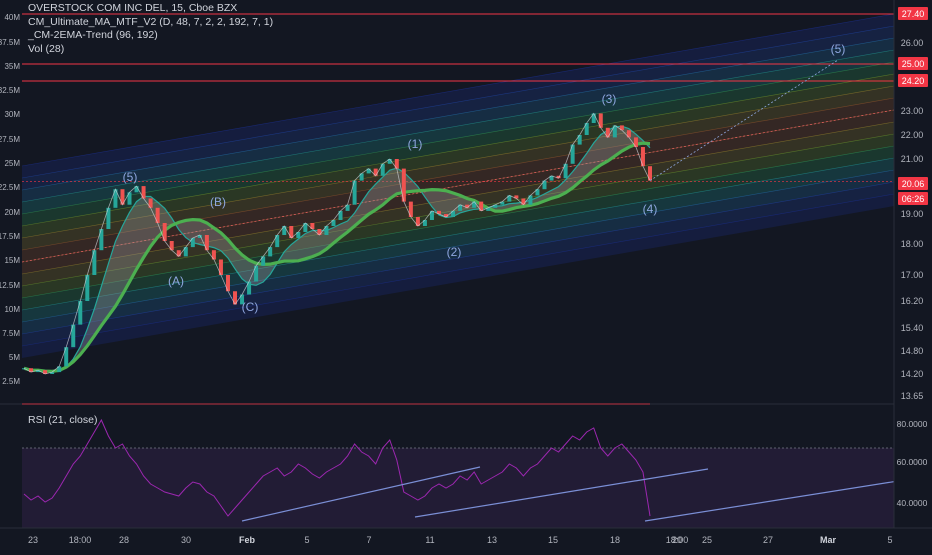 Image resolution: width=932 pixels, height=555 pixels. I want to click on price-badge: 06:26, so click(913, 198).